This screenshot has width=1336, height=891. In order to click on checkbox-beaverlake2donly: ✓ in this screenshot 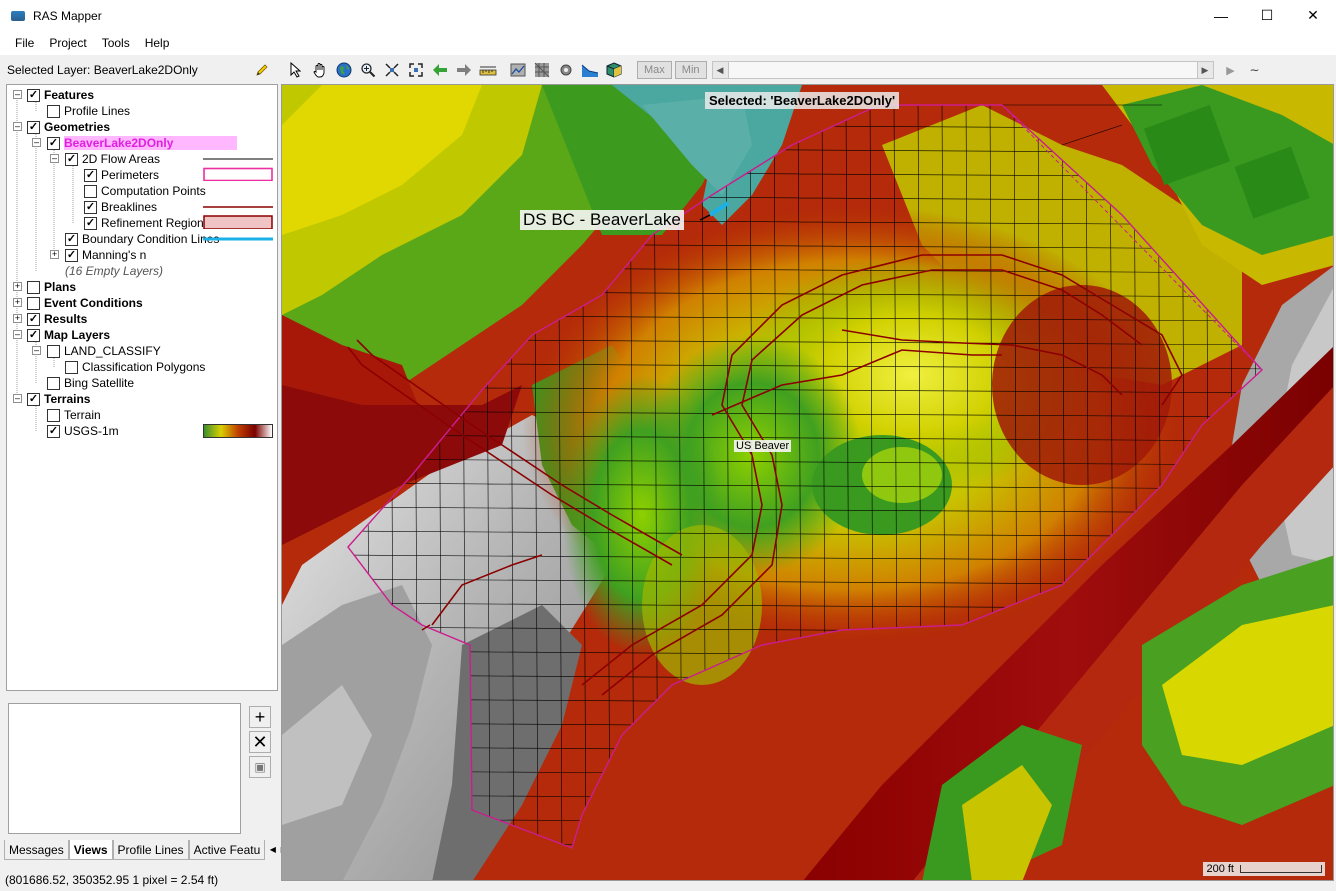, I will do `click(53, 143)`.